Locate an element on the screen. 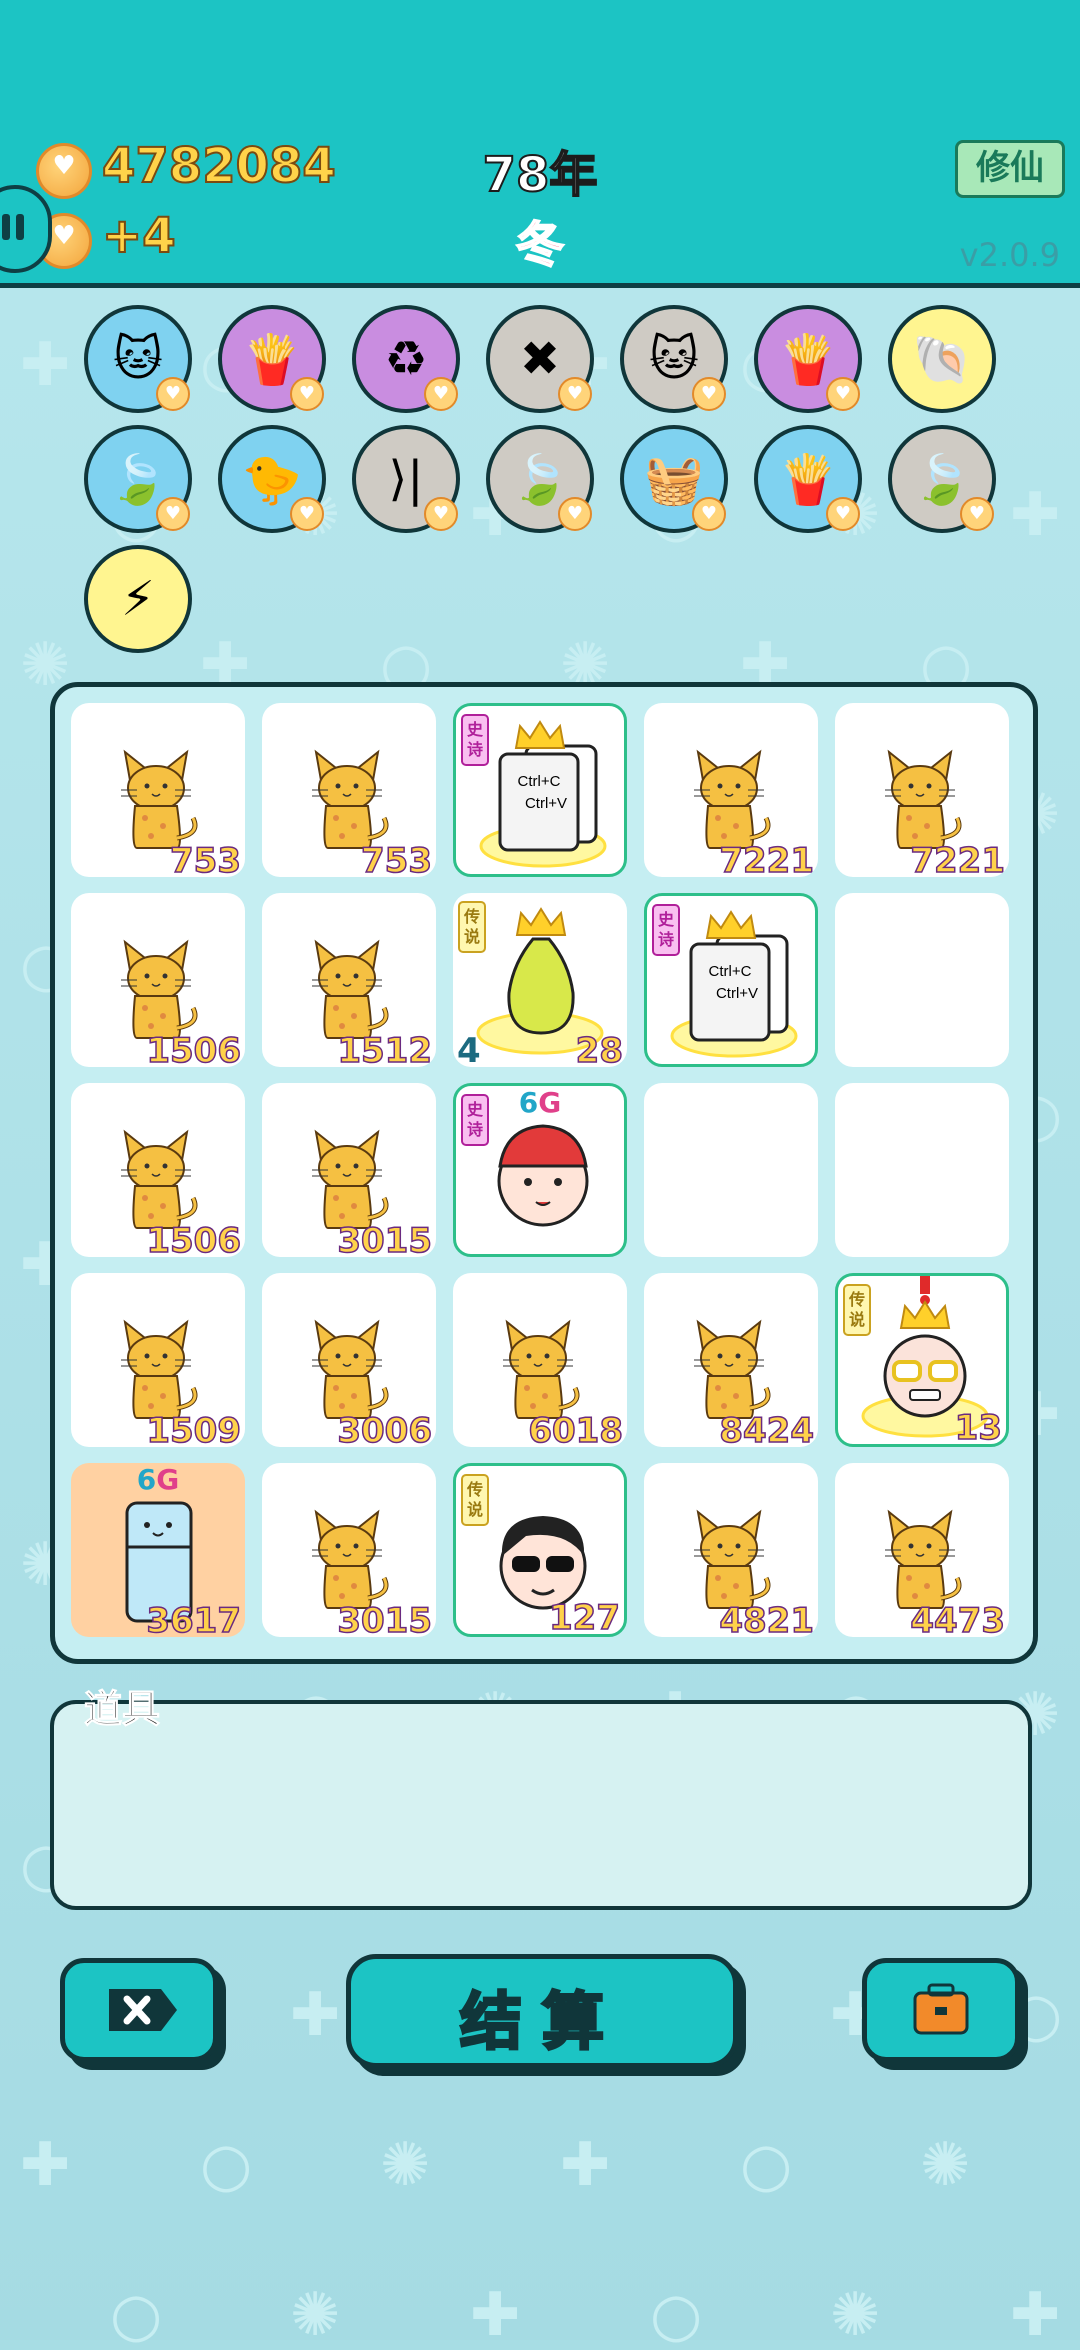 The image size is (1080, 2350). board-cell: 传说 4 28 is located at coordinates (540, 980).